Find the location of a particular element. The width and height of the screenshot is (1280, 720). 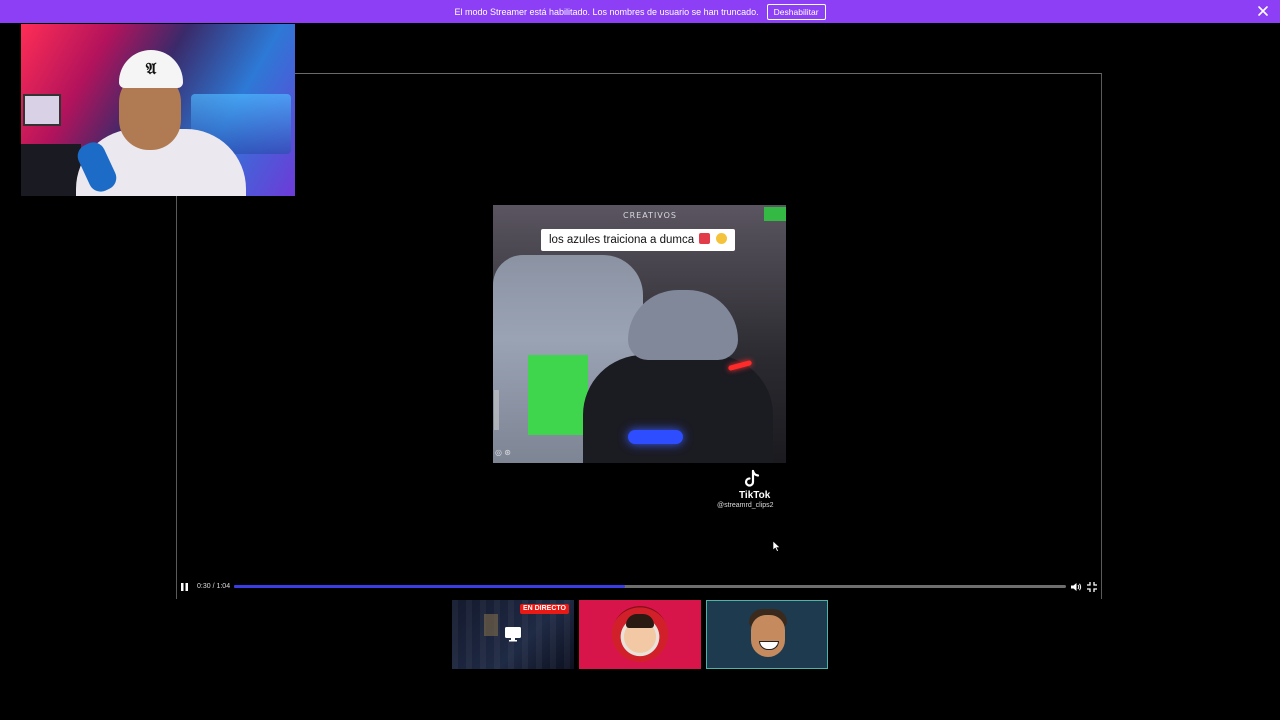

exit-fullscreen-icon is located at coordinates (1092, 587).